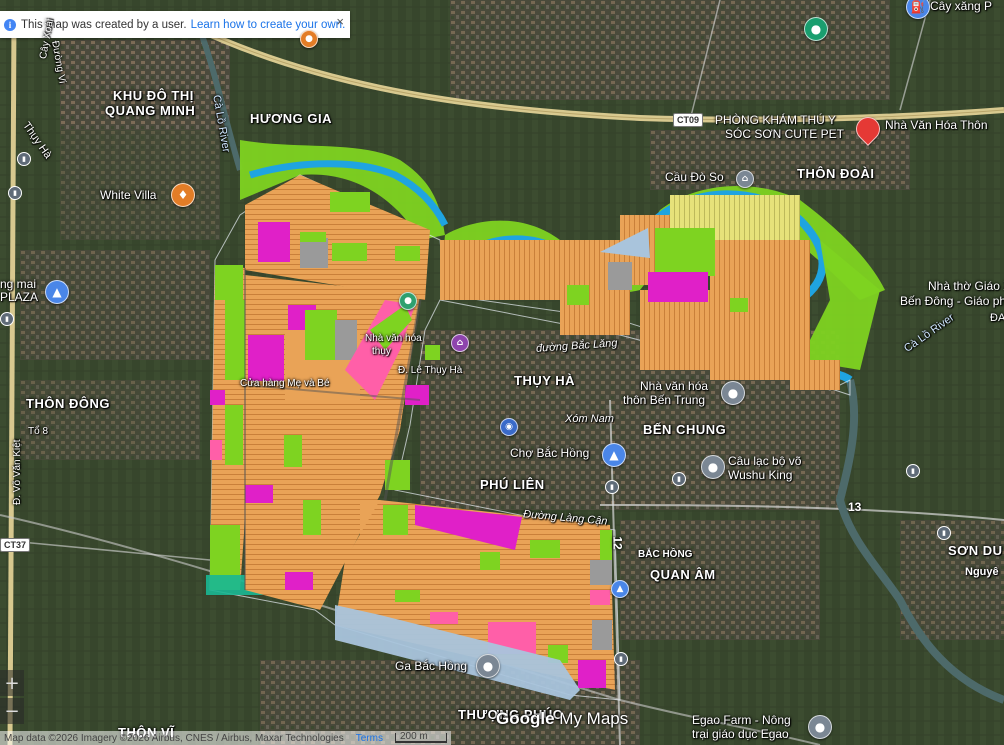  What do you see at coordinates (820, 727) in the screenshot?
I see `farm-icon: ●` at bounding box center [820, 727].